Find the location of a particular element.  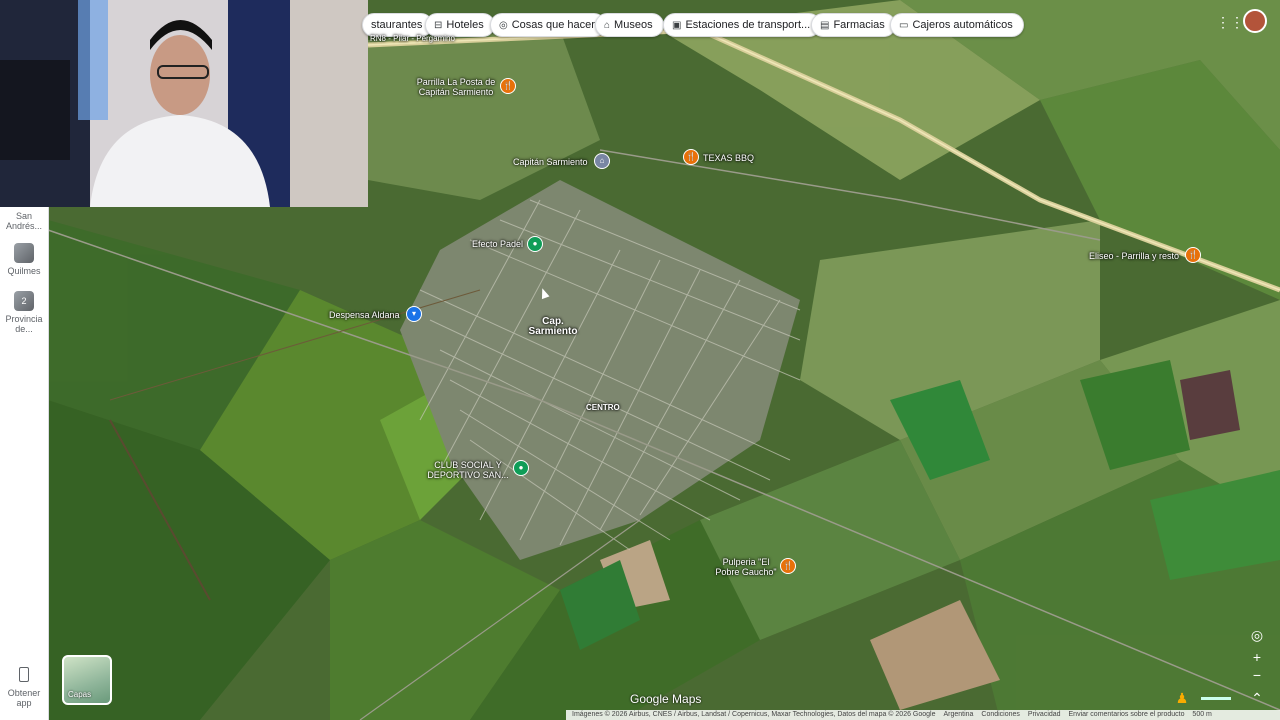

place-label: TEXAS BBQ is located at coordinates (728, 158).